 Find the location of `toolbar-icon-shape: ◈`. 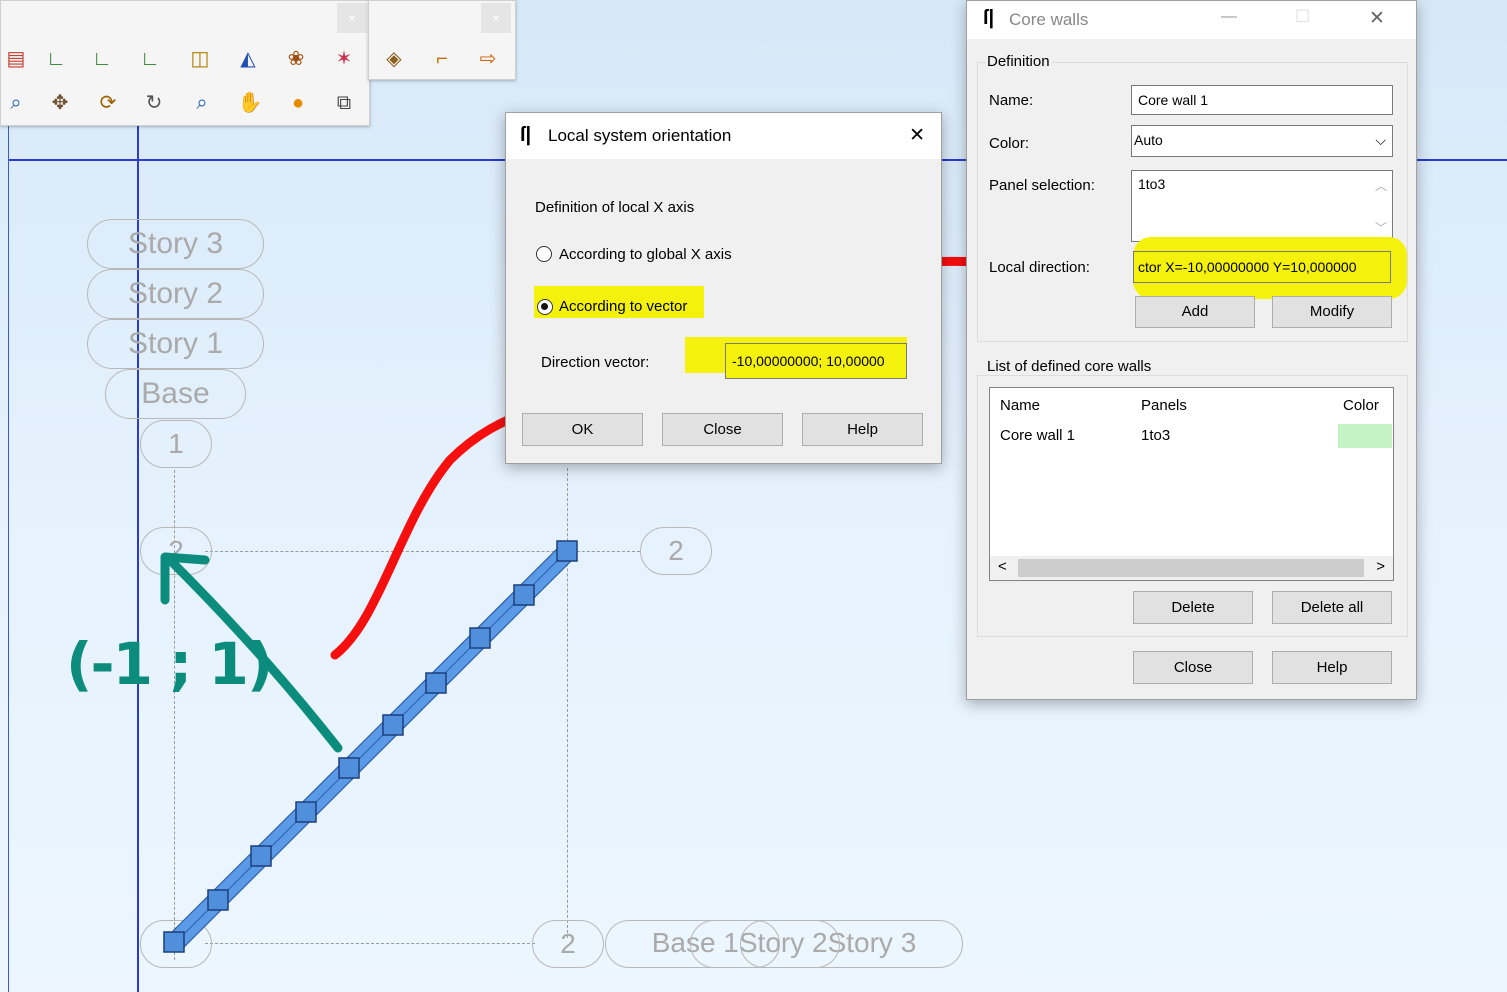

toolbar-icon-shape: ◈ is located at coordinates (394, 59).